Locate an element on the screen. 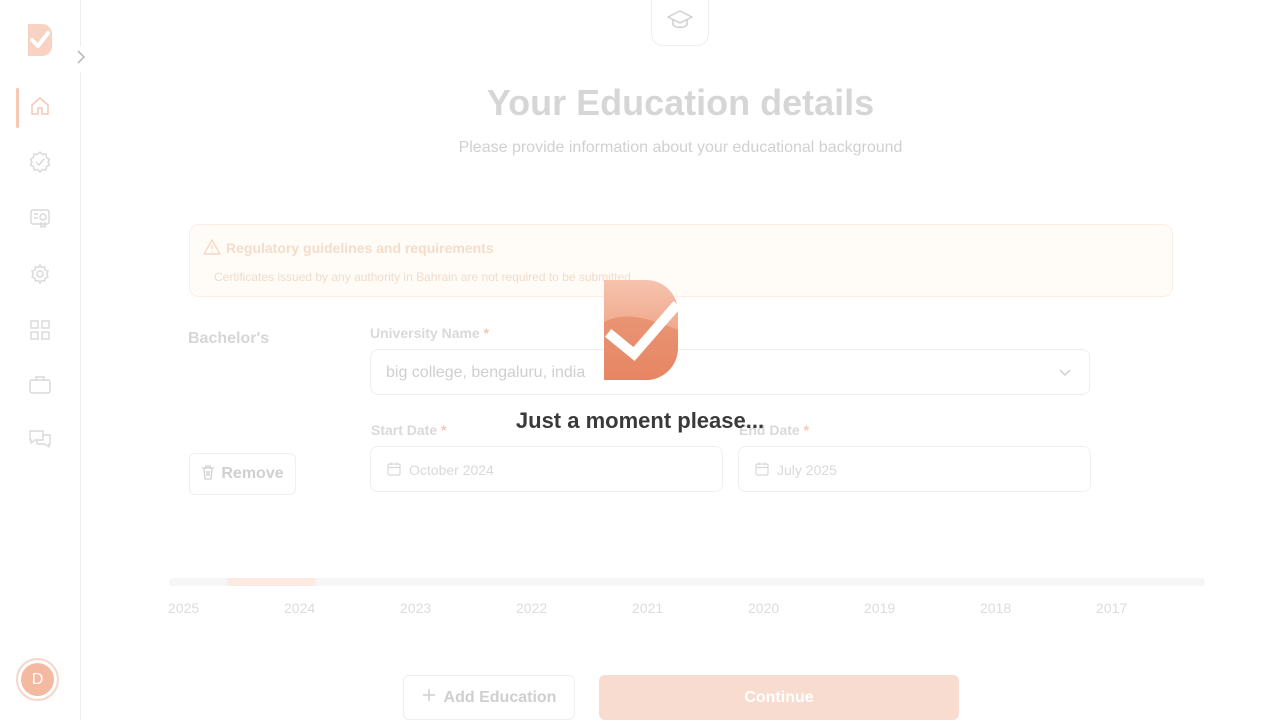 This screenshot has width=1280, height=720. graduation-cap-icon is located at coordinates (680, 22).